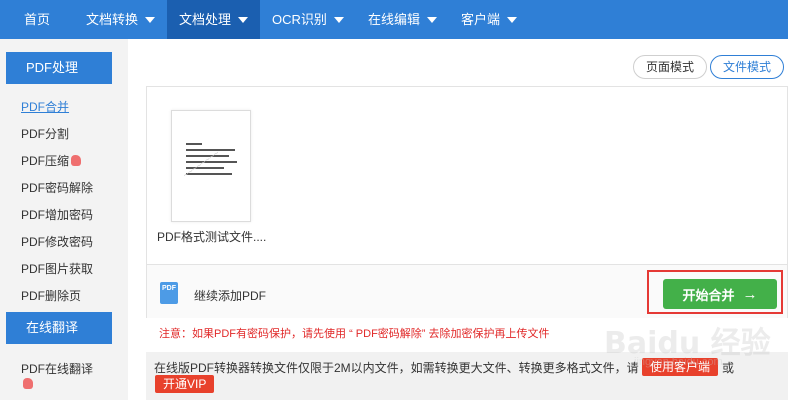 The width and height of the screenshot is (788, 400). I want to click on sidebar-item-pdf-translate: PDF在线翻译, so click(57, 375).